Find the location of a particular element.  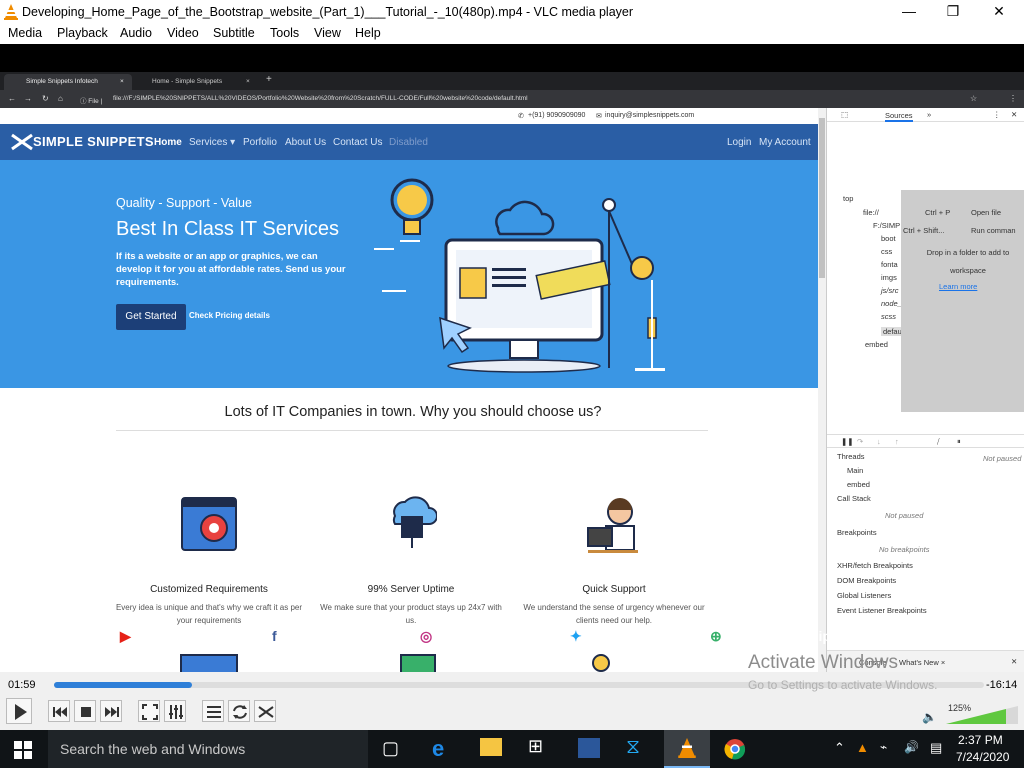

devtools-menu-icon: ⋮ is located at coordinates (997, 114).